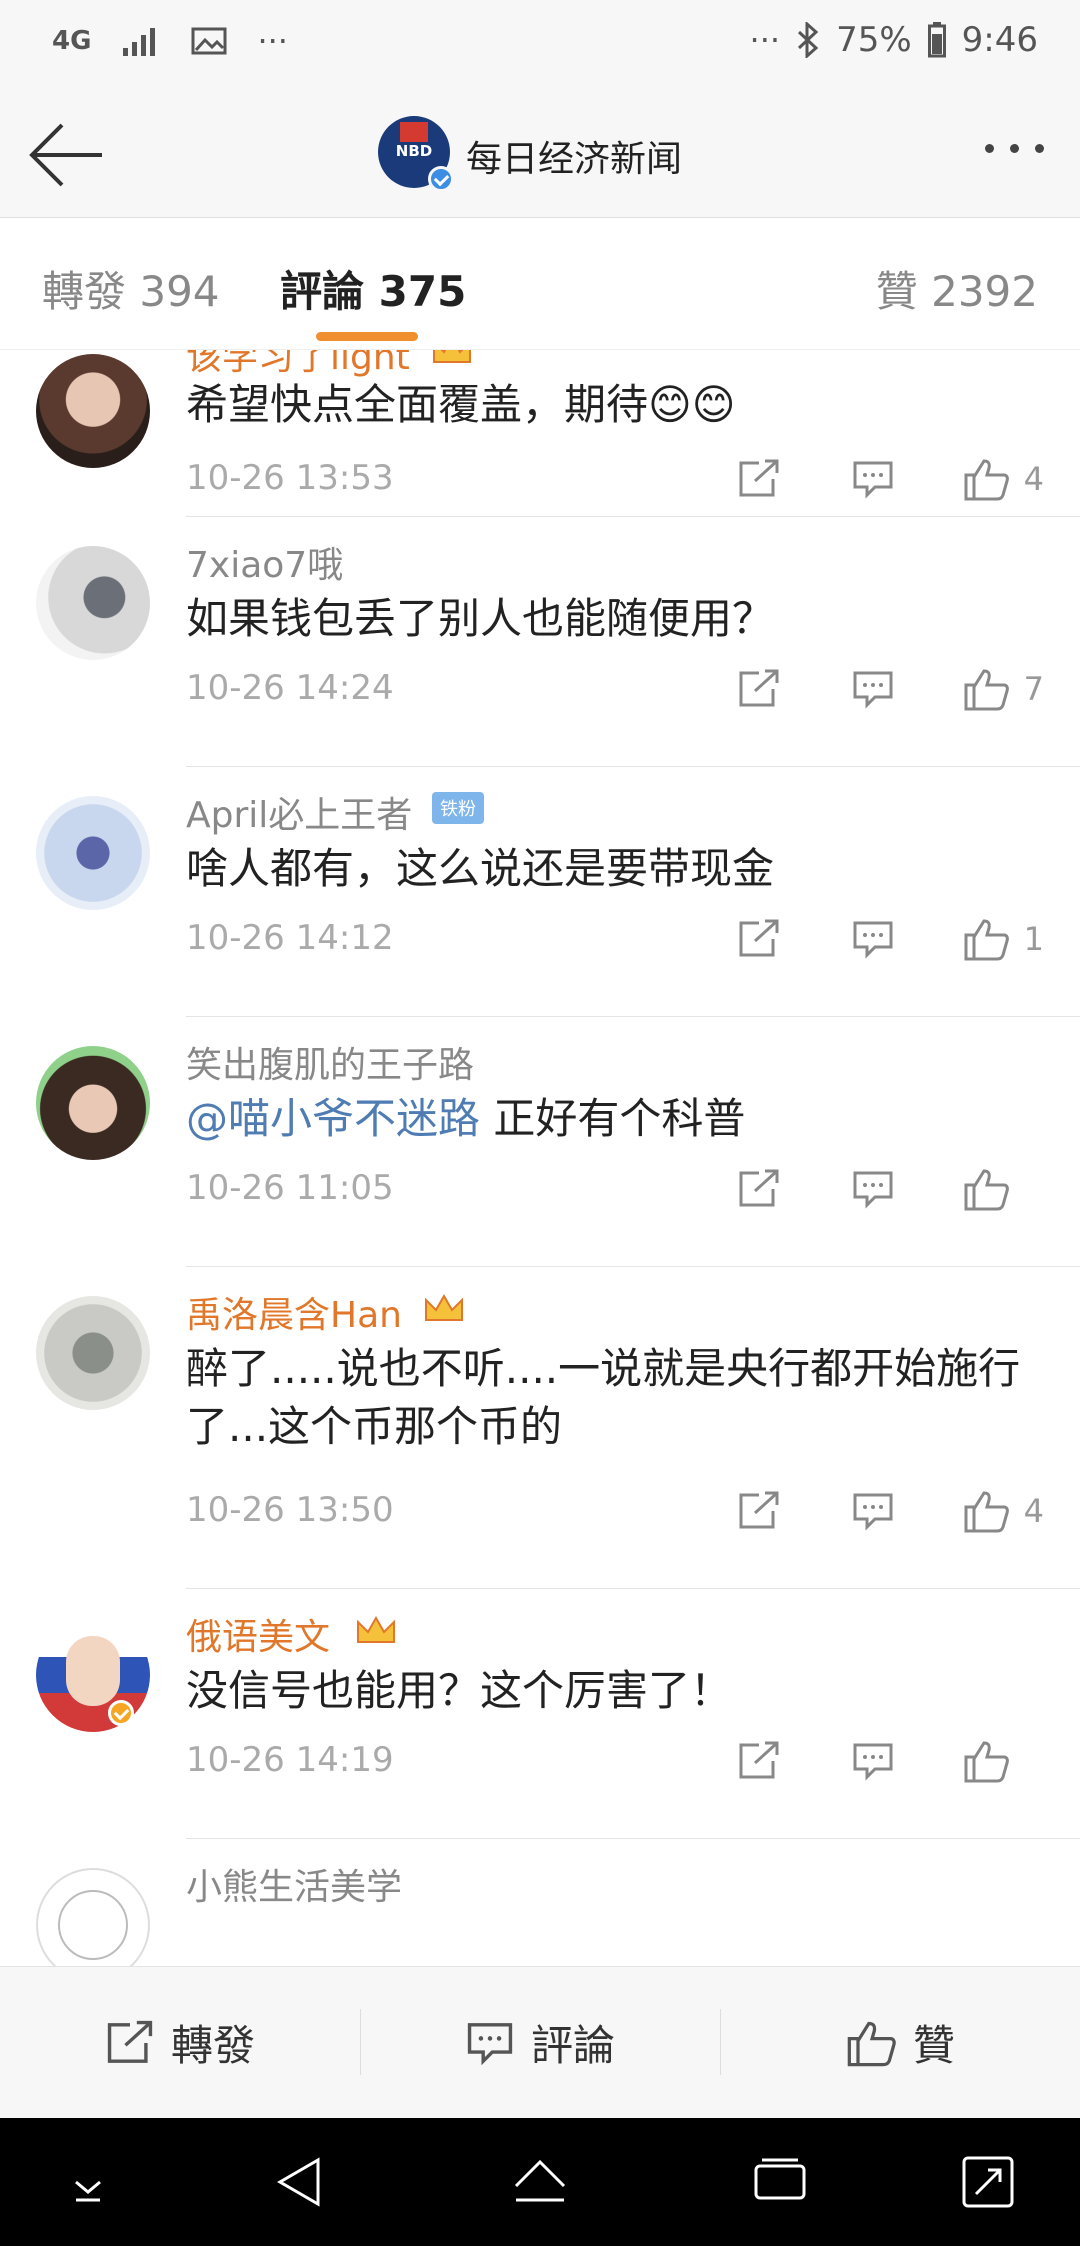 The image size is (1080, 2246). Describe the element at coordinates (414, 132) in the screenshot. I see `logo-mark` at that location.